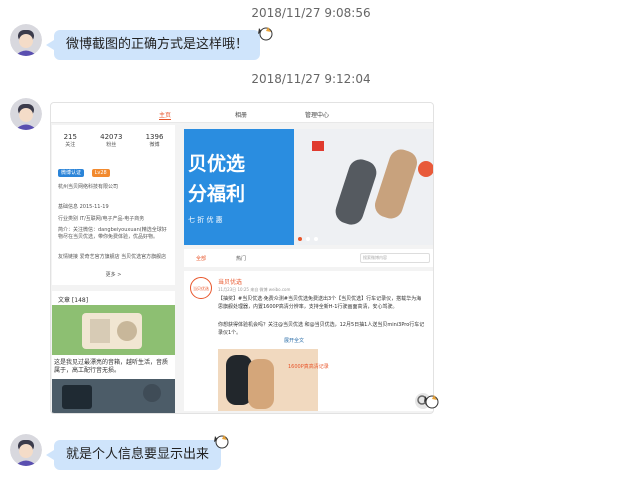 The image size is (622, 480). What do you see at coordinates (111, 140) in the screenshot?
I see `stat-fans: 42073 粉丝` at bounding box center [111, 140].